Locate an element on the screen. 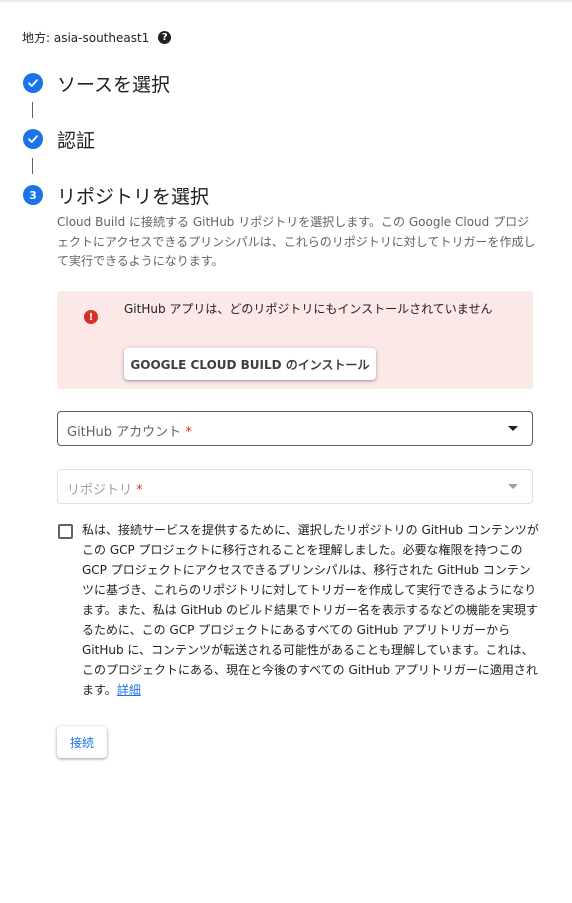 The height and width of the screenshot is (903, 572). step-3-title: リポジトリを選択 is located at coordinates (133, 197).